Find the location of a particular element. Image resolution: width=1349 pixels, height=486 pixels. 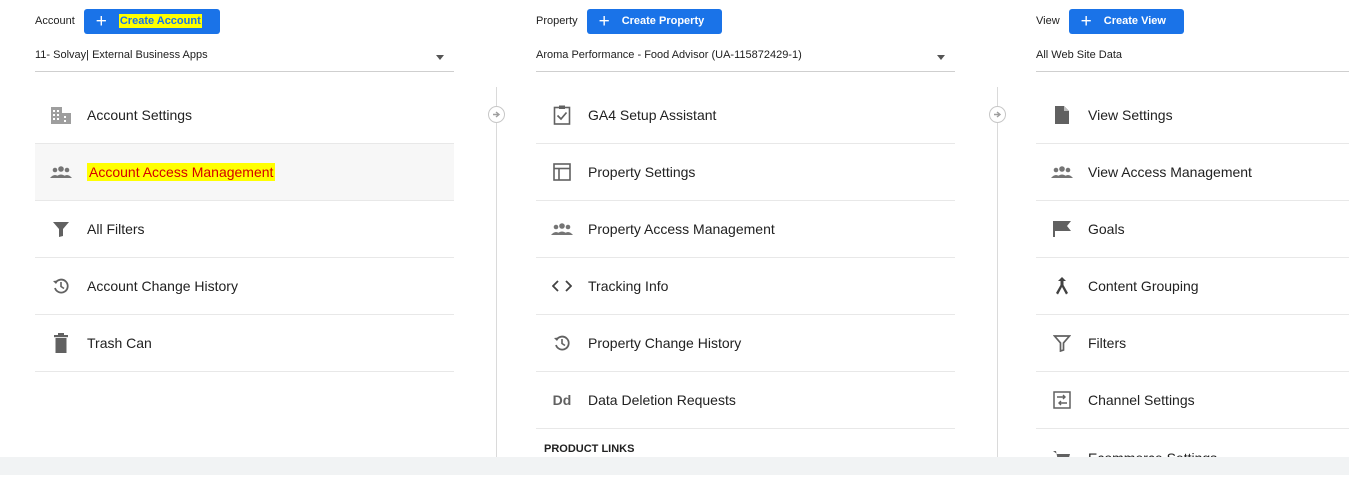

account-change-history-item: Account Change History is located at coordinates (244, 286).